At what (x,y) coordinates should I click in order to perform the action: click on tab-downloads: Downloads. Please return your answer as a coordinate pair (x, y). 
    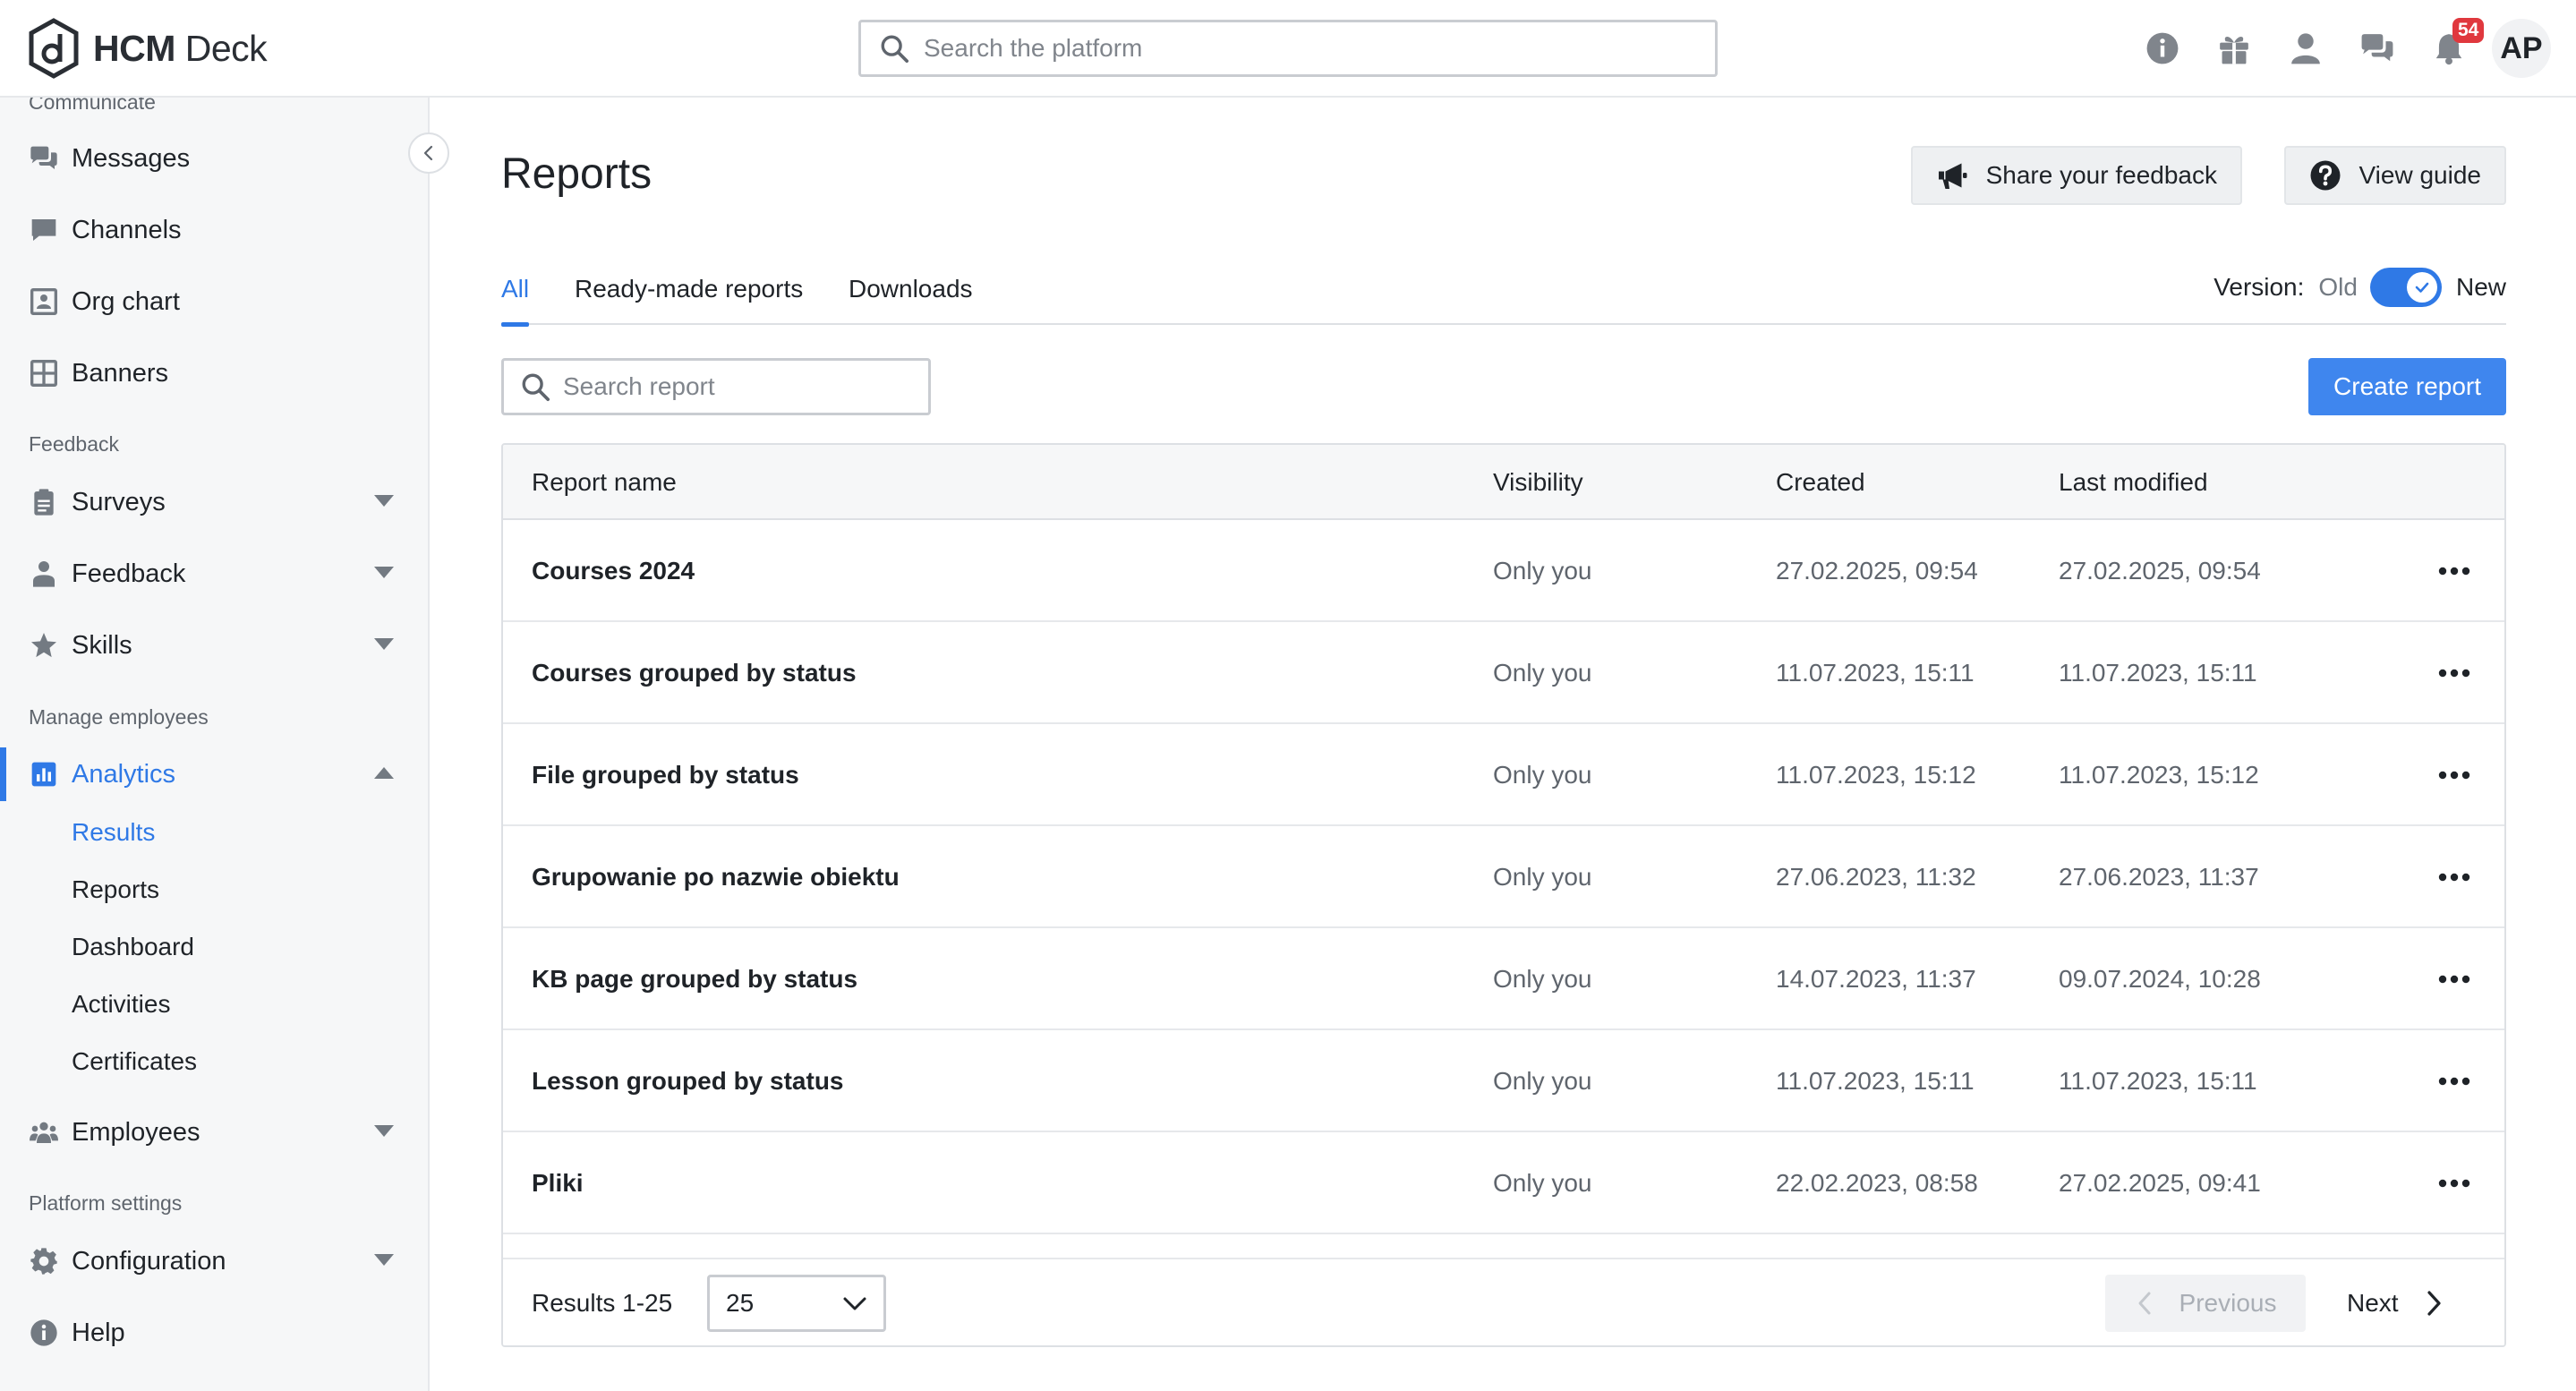
    Looking at the image, I should click on (911, 300).